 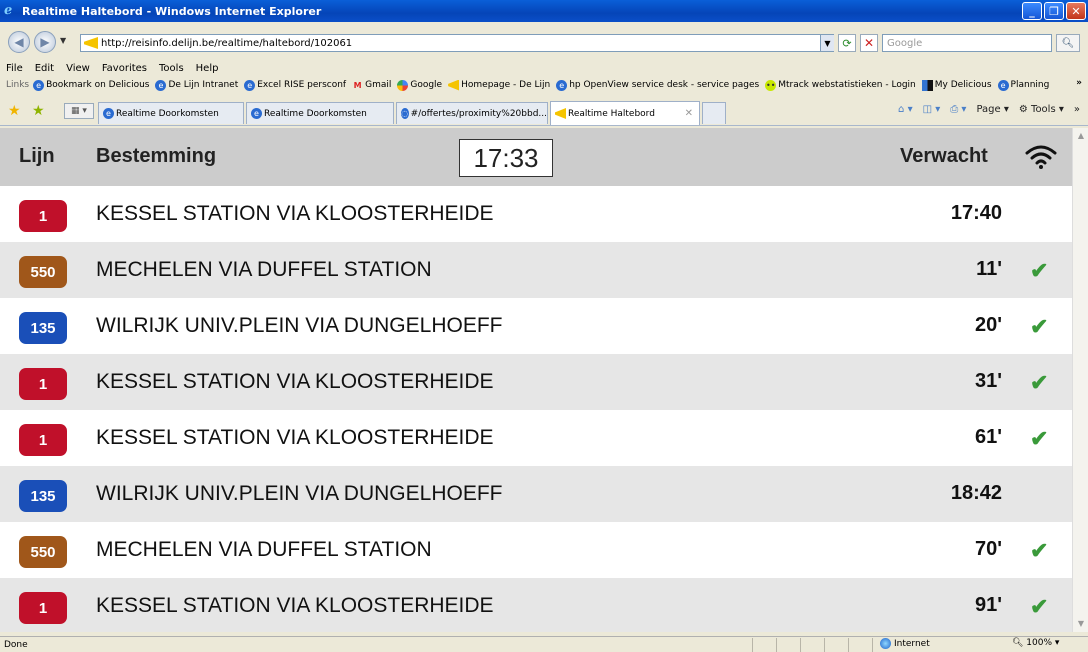 I want to click on tab-realtime-haltebord: Realtime Haltebord ✕, so click(x=625, y=113).